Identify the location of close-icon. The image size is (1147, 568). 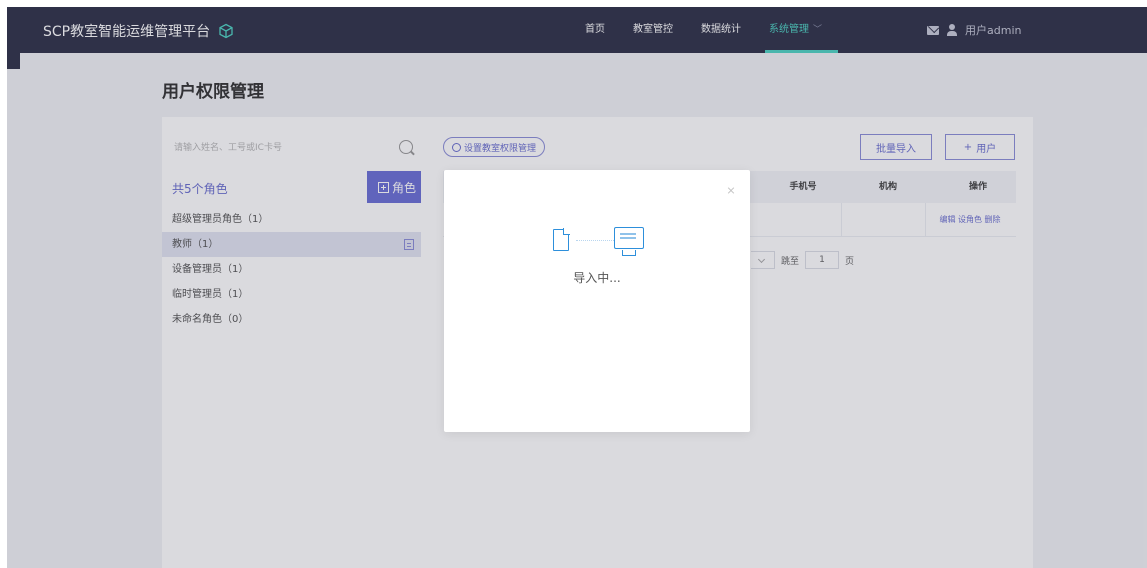
(732, 191).